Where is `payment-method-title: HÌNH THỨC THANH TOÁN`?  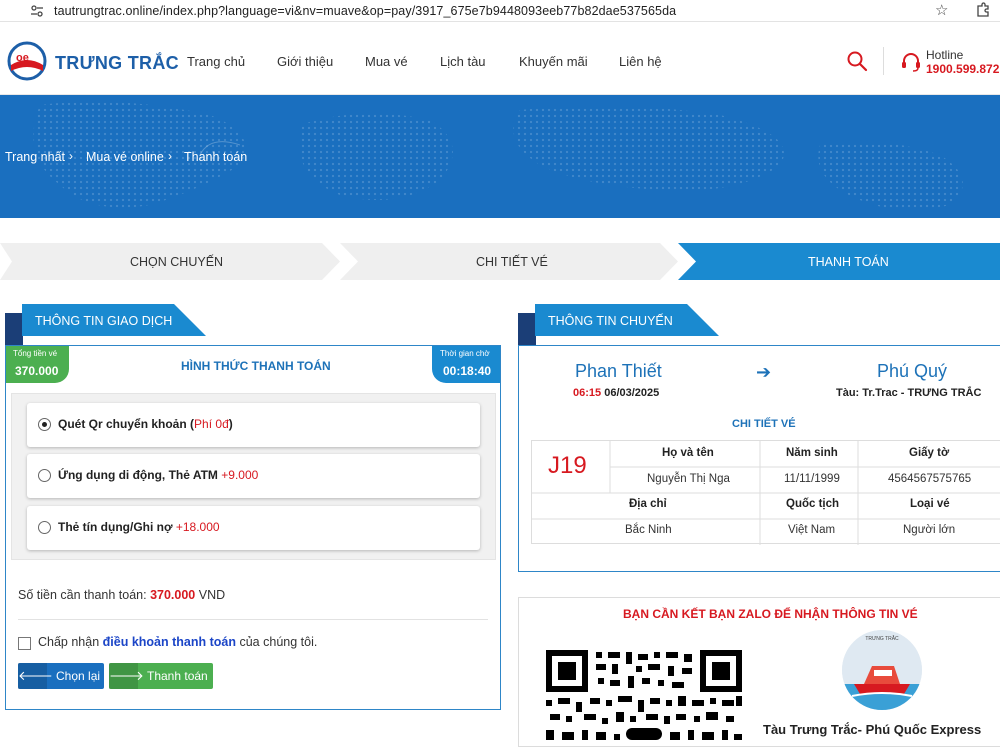
payment-method-title: HÌNH THỨC THANH TOÁN is located at coordinates (256, 366).